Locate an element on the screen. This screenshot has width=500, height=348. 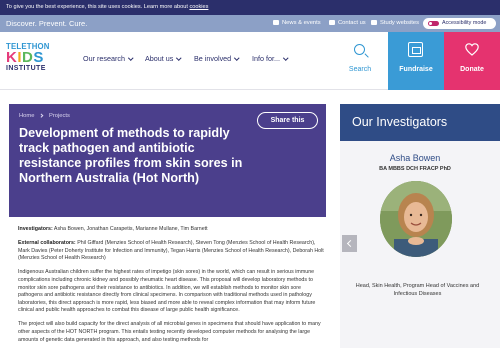
nav-be-involved: Be involved is located at coordinates (217, 58).